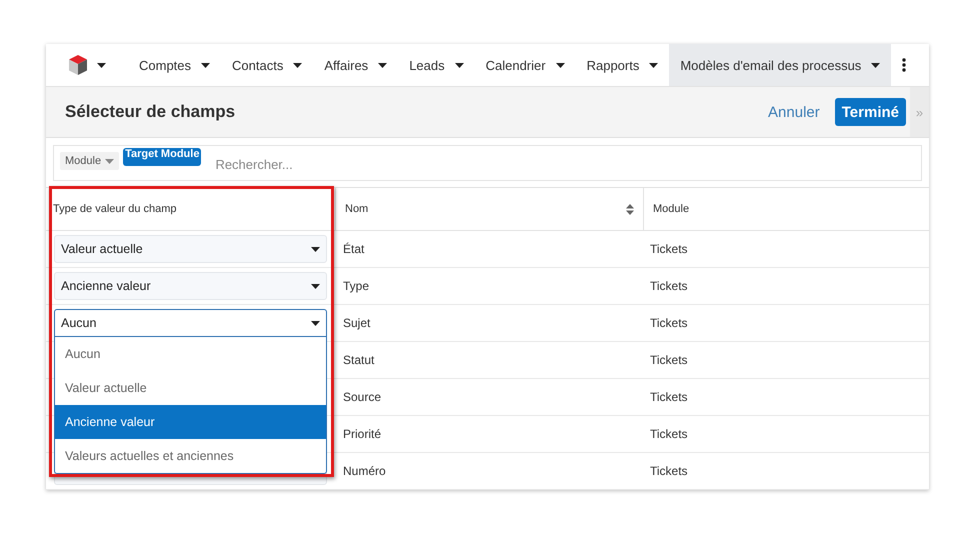 The width and height of the screenshot is (976, 543). I want to click on nav-tab: Comptes, so click(175, 65).